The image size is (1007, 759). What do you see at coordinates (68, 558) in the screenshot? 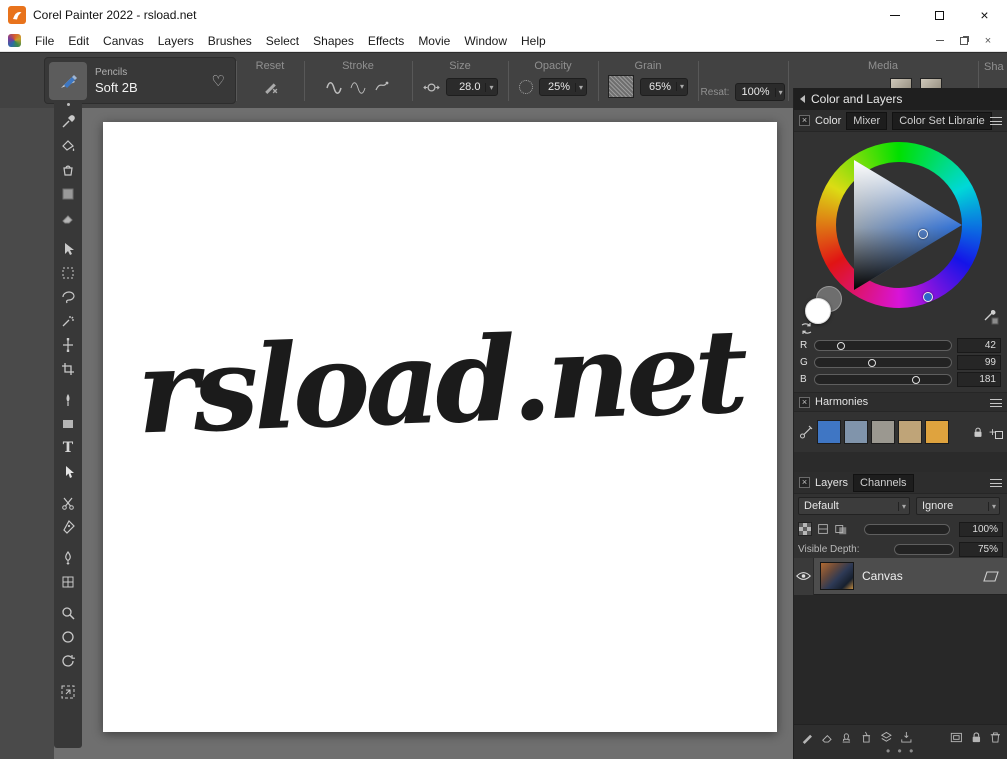
I see `mirror-painting-tool` at bounding box center [68, 558].